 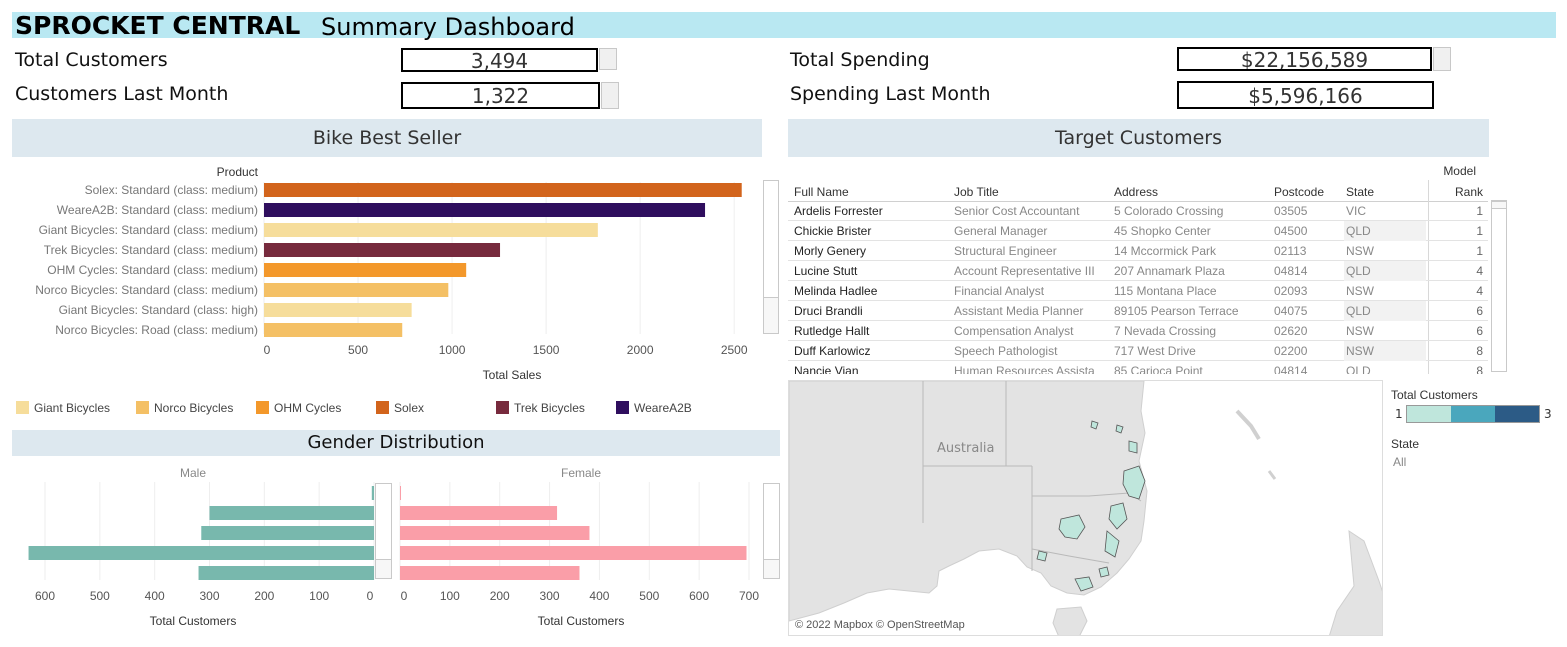 What do you see at coordinates (546, 350) in the screenshot?
I see `bike-x-tick-label: 1500` at bounding box center [546, 350].